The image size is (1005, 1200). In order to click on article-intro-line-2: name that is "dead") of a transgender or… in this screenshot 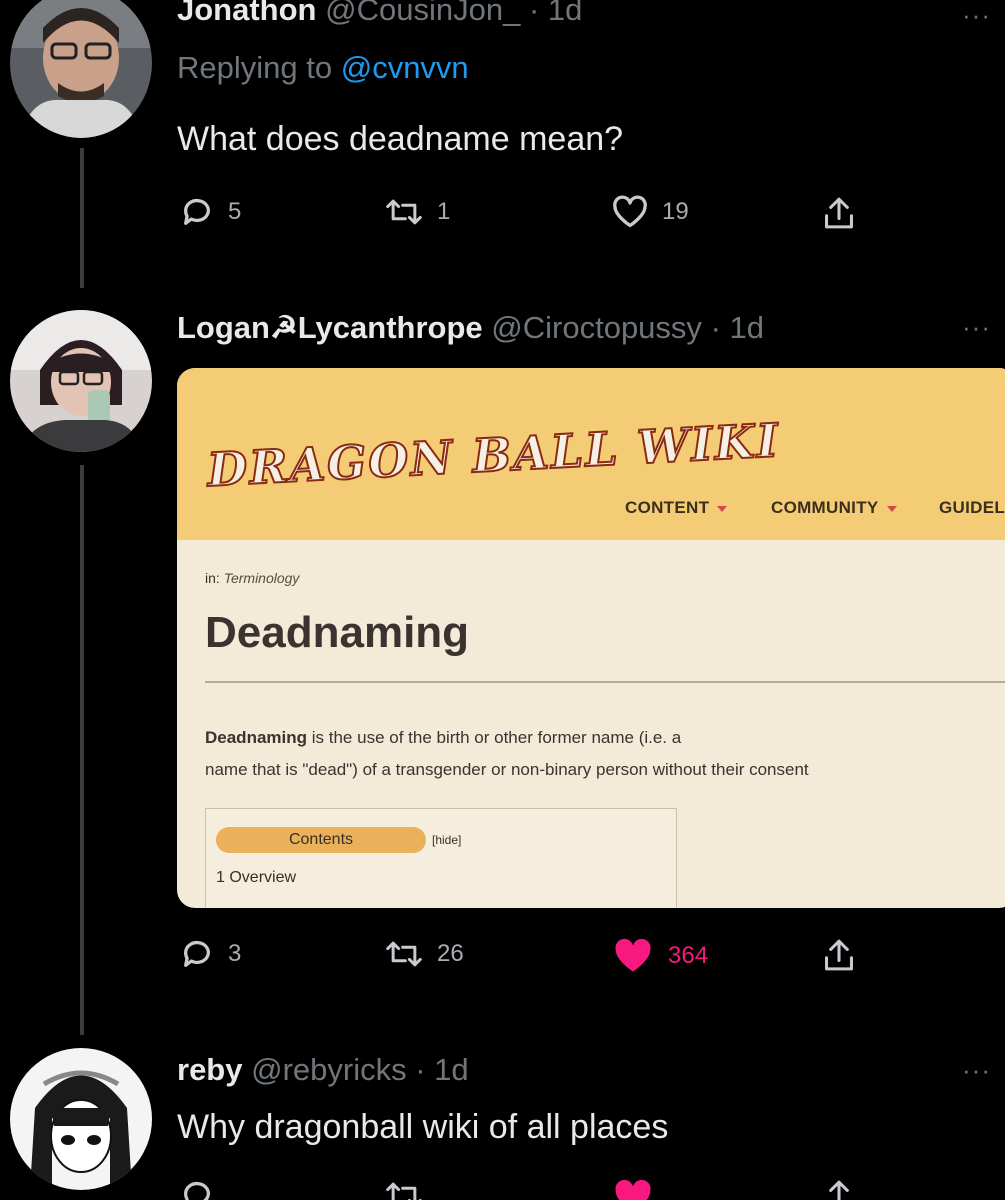, I will do `click(507, 769)`.